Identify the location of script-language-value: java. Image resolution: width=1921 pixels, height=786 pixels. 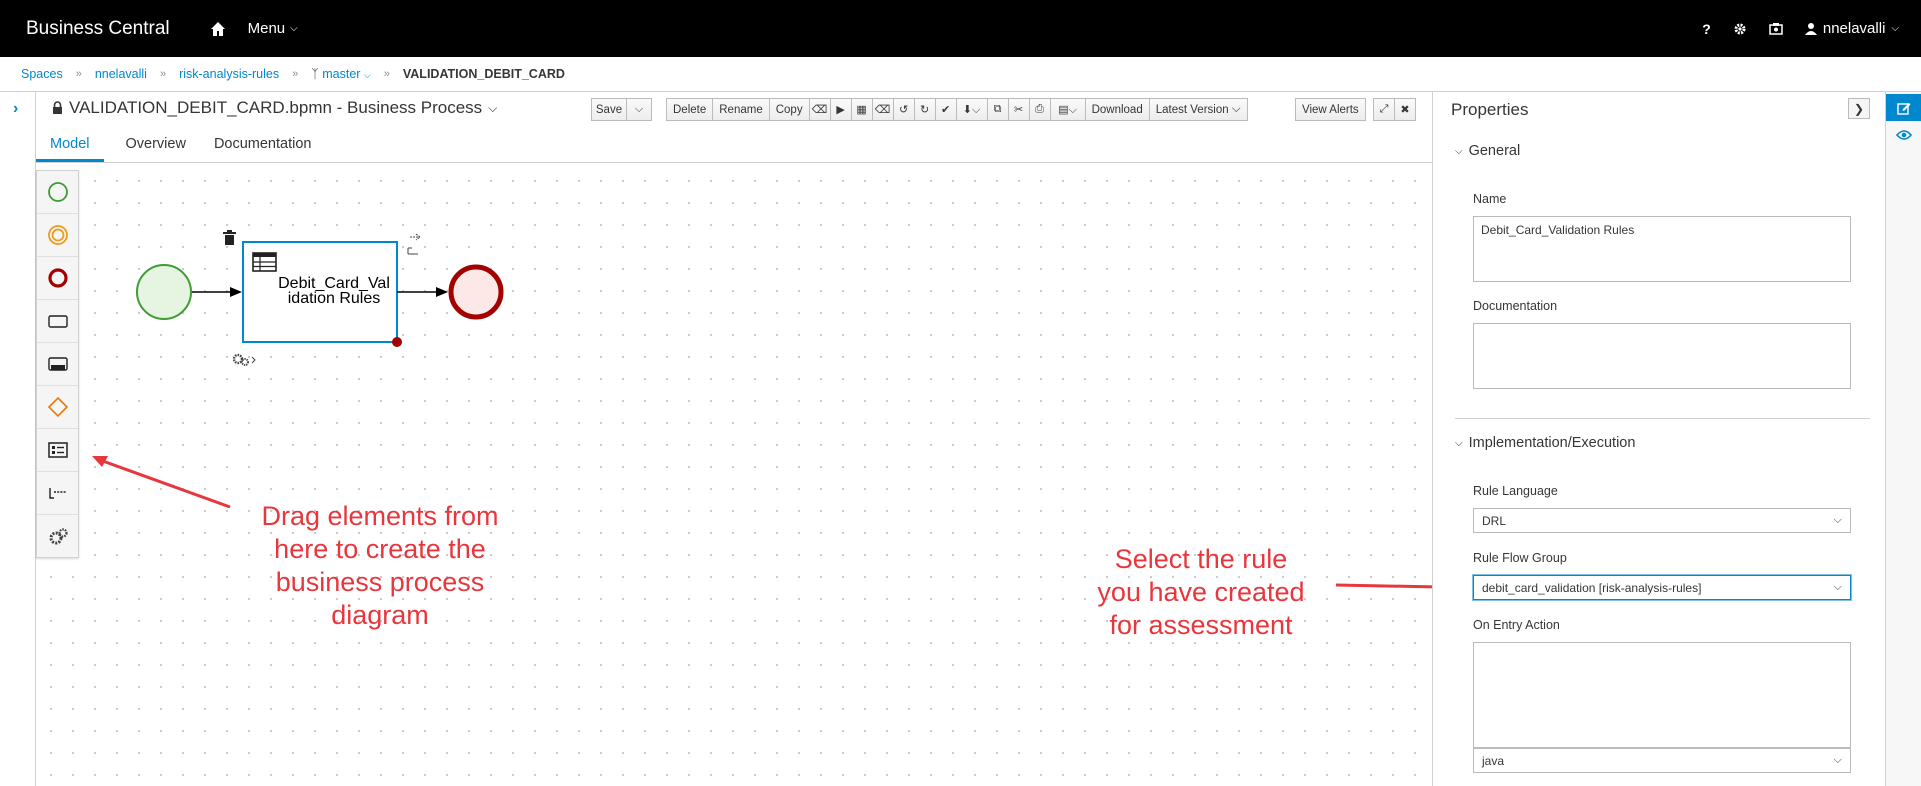
(1493, 760).